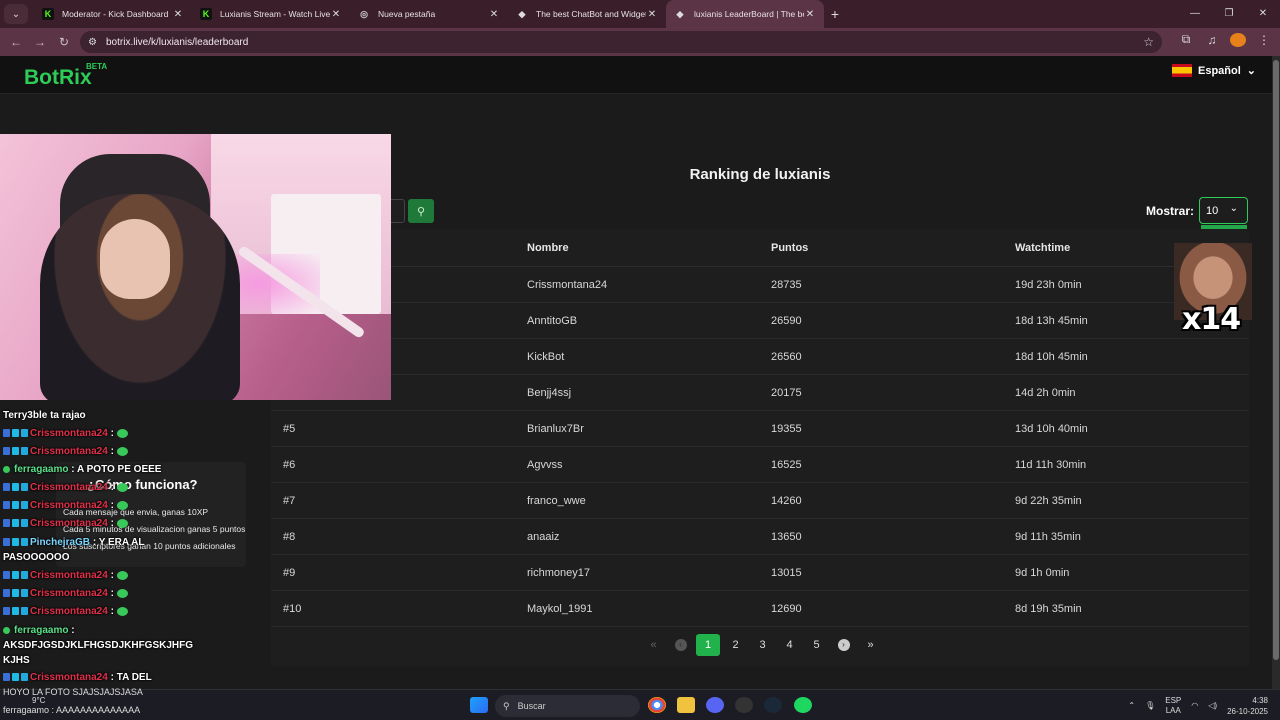 This screenshot has width=1280, height=720. I want to click on browser-tab: K Moderator - Kick Dashboard ✕, so click(113, 14).